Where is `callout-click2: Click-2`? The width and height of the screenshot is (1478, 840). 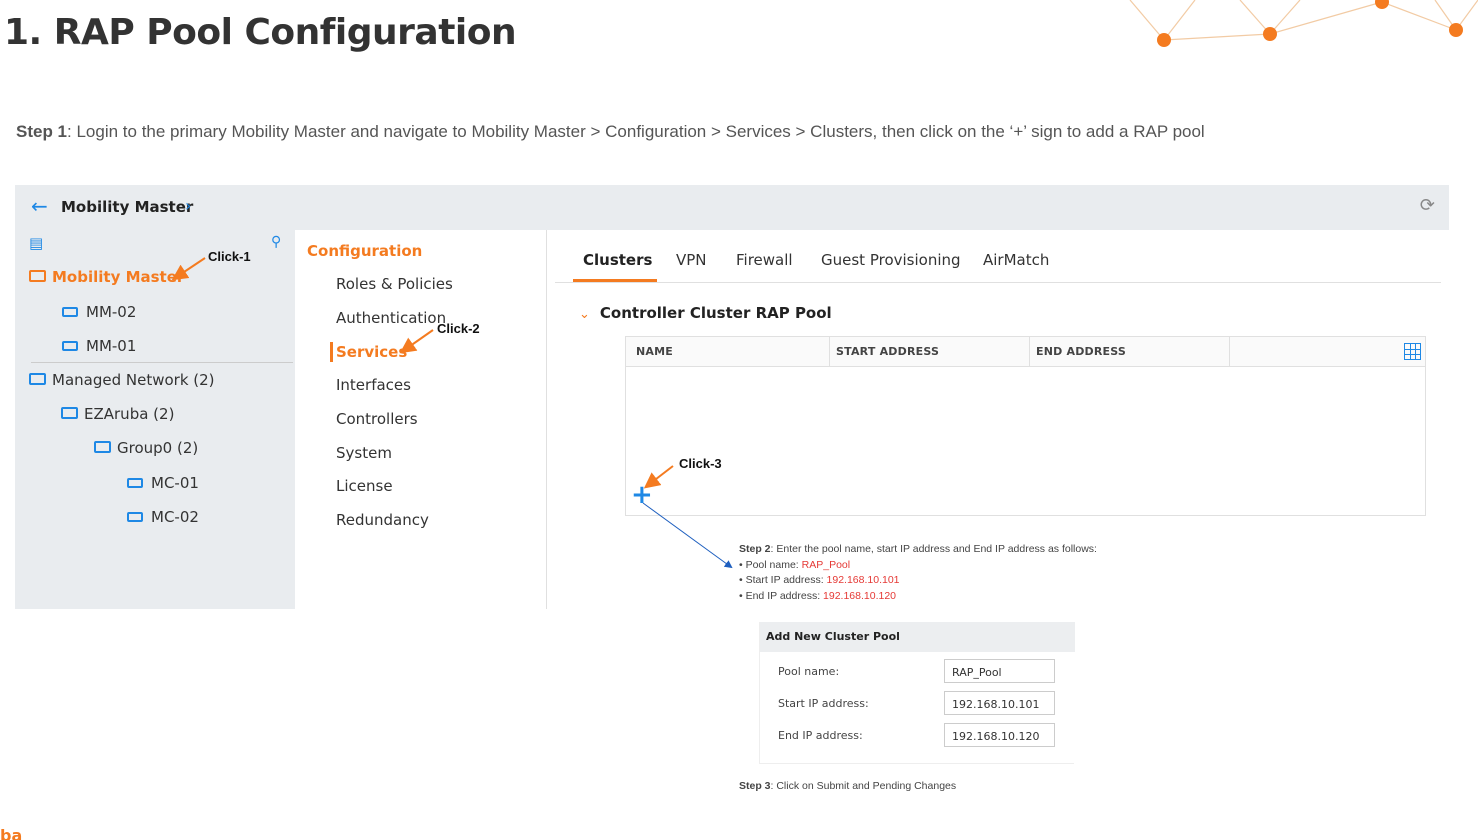
callout-click2: Click-2 is located at coordinates (458, 328).